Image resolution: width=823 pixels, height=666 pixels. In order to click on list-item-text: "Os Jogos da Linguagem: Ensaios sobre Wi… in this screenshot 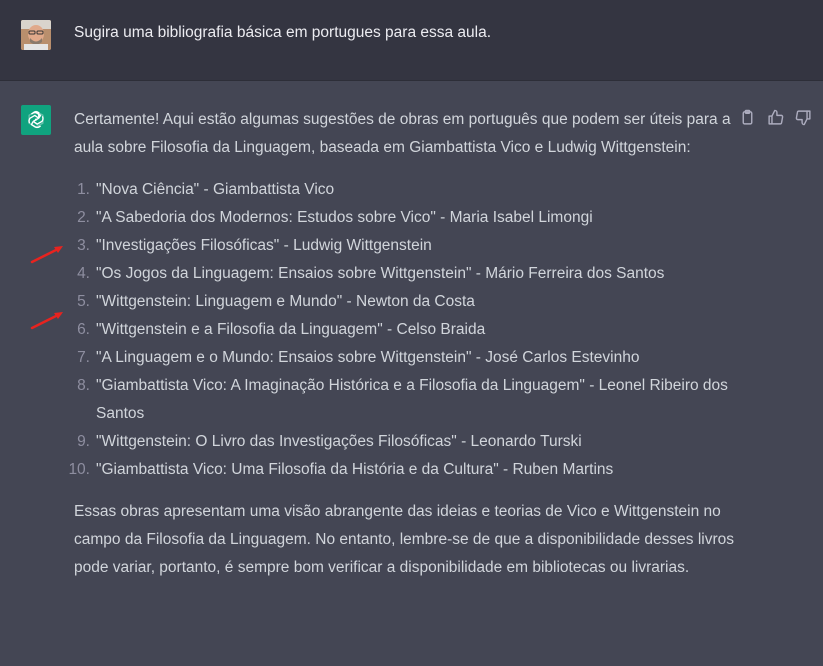, I will do `click(380, 273)`.